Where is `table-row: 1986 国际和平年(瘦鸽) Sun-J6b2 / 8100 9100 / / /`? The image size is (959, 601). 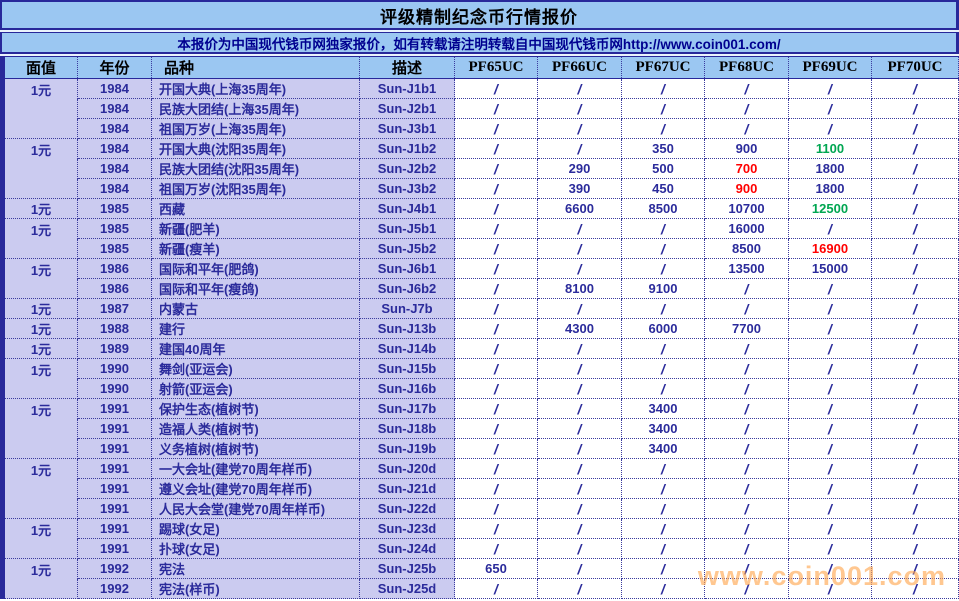 table-row: 1986 国际和平年(瘦鸽) Sun-J6b2 / 8100 9100 / / / is located at coordinates (482, 289).